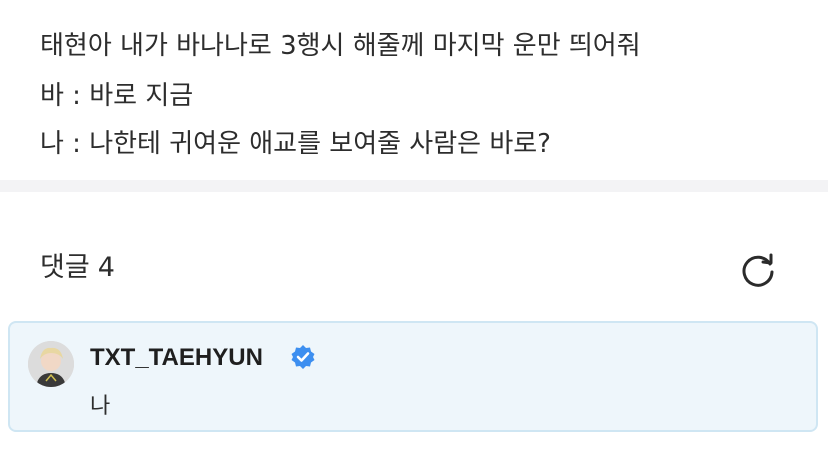  I want to click on comments-count: 4, so click(106, 267).